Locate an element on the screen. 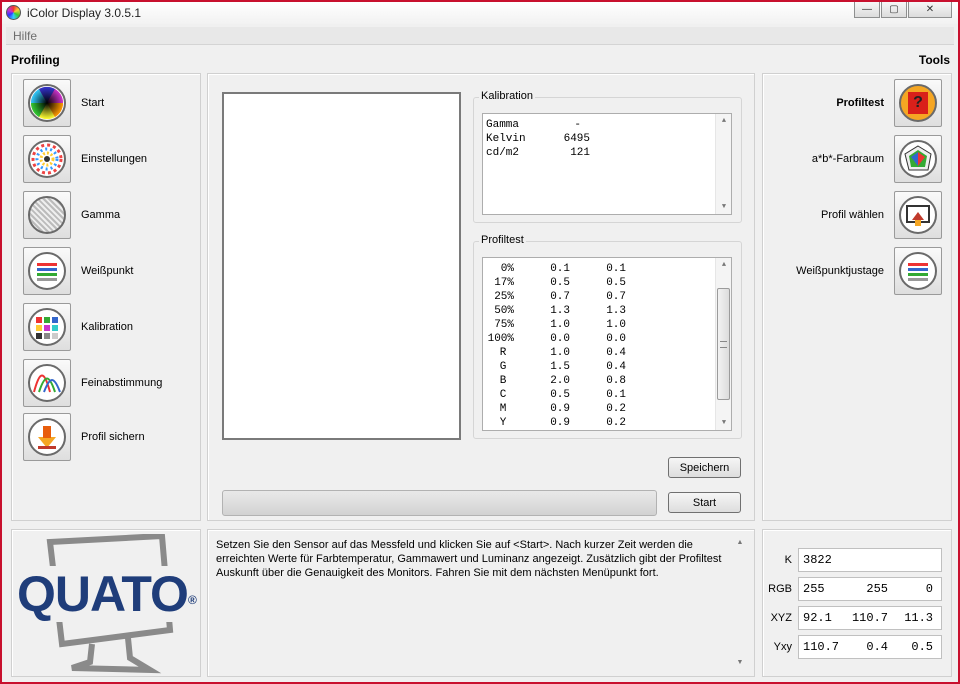 The image size is (960, 684). tool-item-weisspunktjustage: Weißpunktjustage is located at coordinates (852, 271).